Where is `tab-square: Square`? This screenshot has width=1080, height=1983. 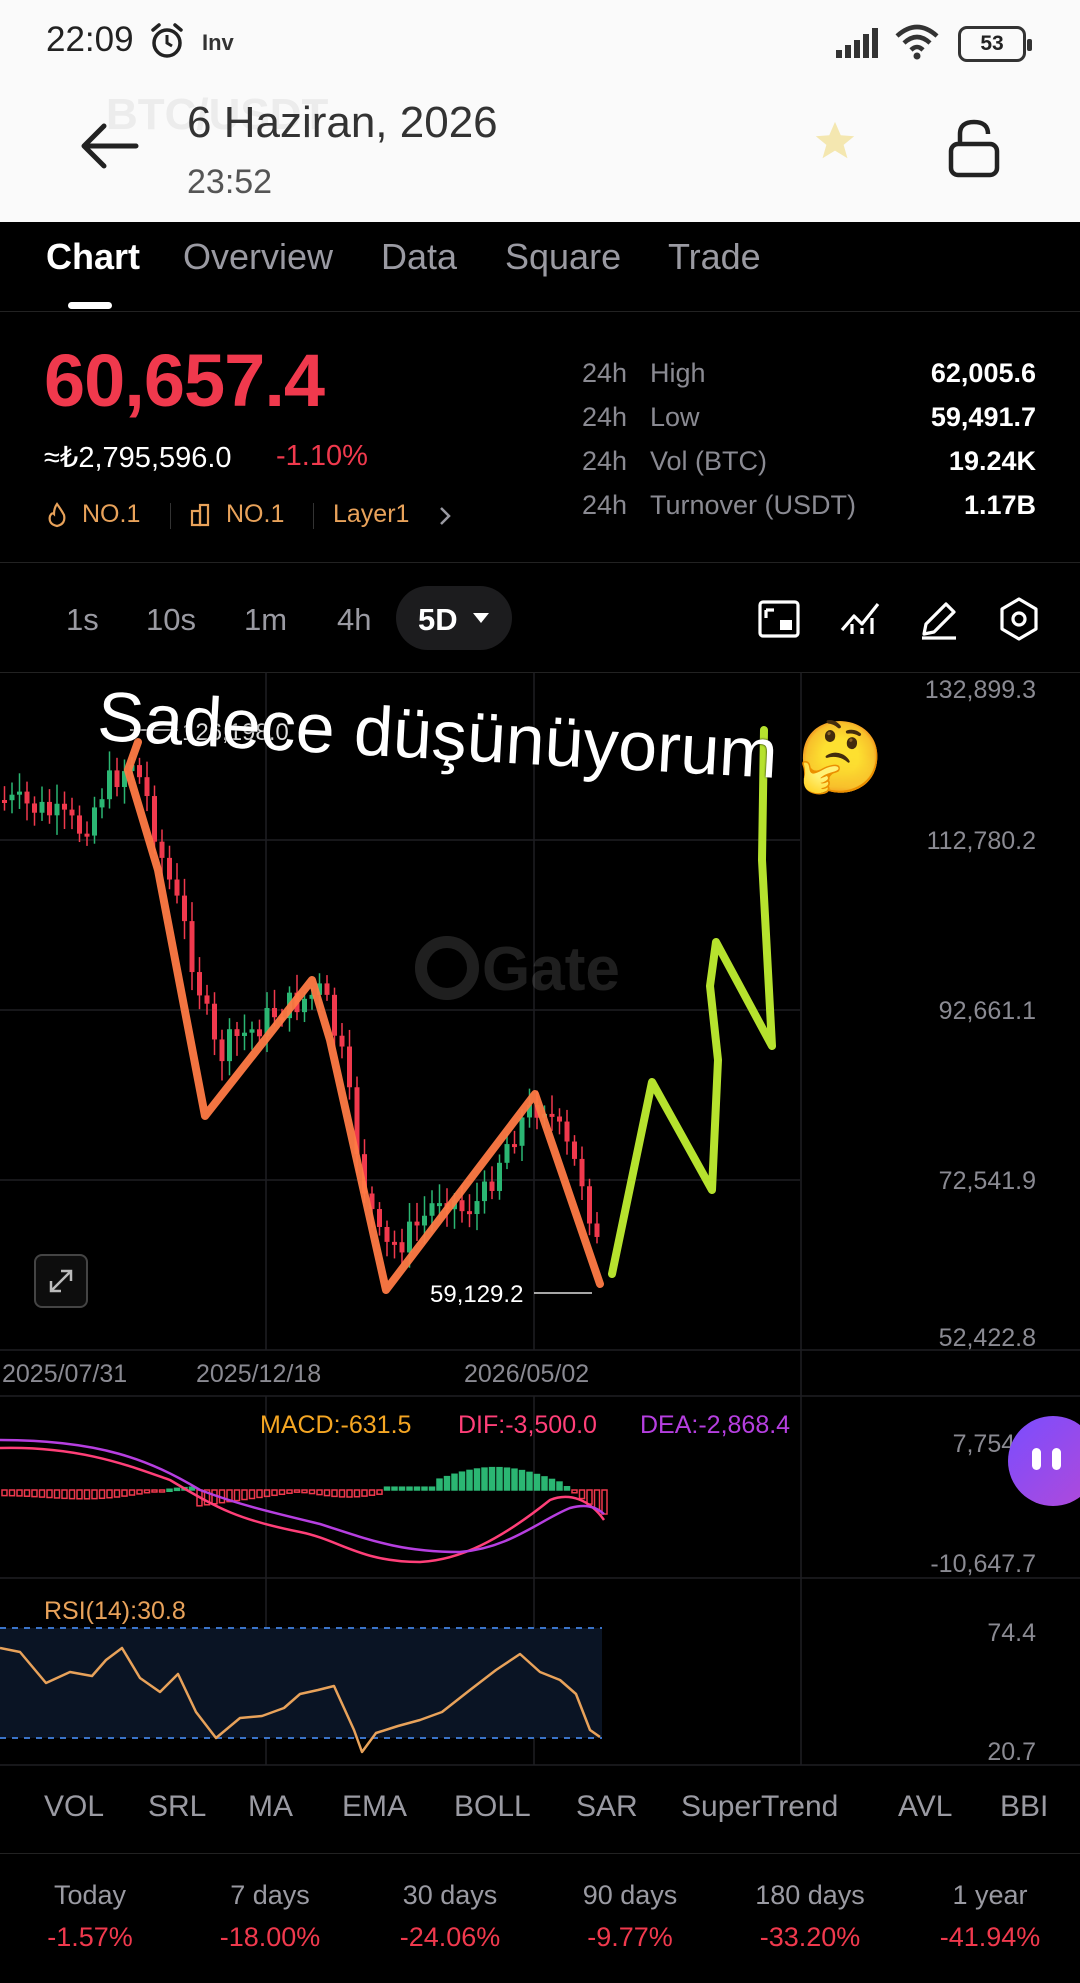 tab-square: Square is located at coordinates (563, 257).